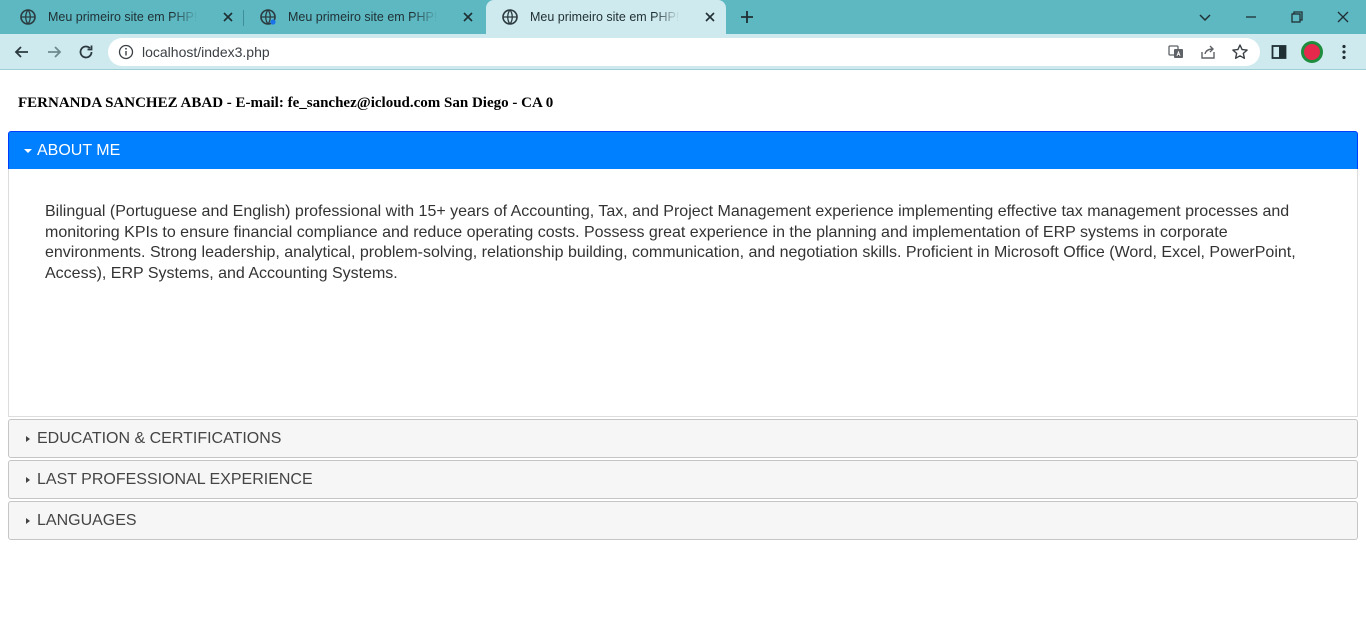 The image size is (1366, 644). I want to click on accordion-header-about-me: ABOUT ME, so click(683, 150).